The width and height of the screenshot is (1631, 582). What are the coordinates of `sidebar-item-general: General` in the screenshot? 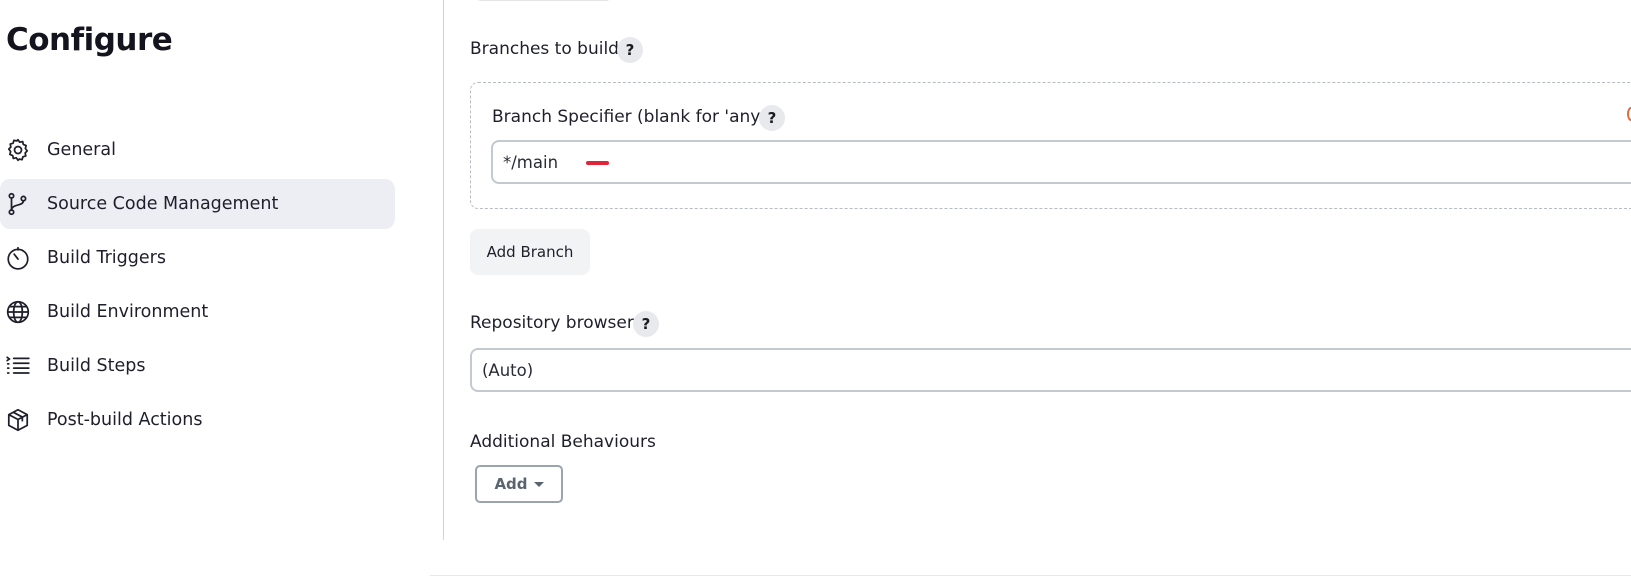 It's located at (197, 150).